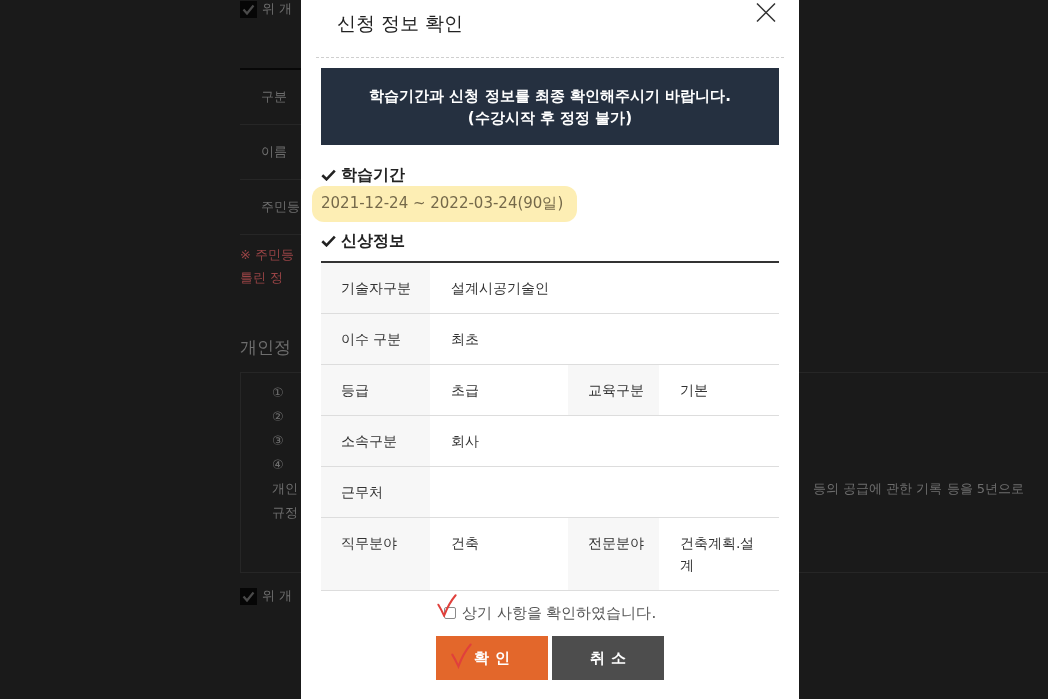 Image resolution: width=1048 pixels, height=699 pixels. What do you see at coordinates (278, 441) in the screenshot?
I see `text-line: ③` at bounding box center [278, 441].